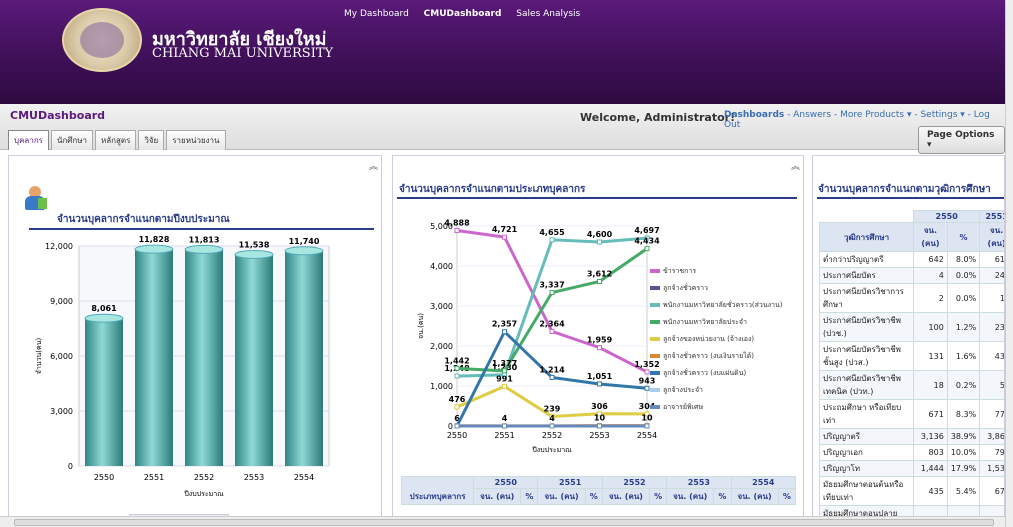 This screenshot has height=527, width=1013. I want to click on row-label: ปริญญาเอก, so click(866, 452).